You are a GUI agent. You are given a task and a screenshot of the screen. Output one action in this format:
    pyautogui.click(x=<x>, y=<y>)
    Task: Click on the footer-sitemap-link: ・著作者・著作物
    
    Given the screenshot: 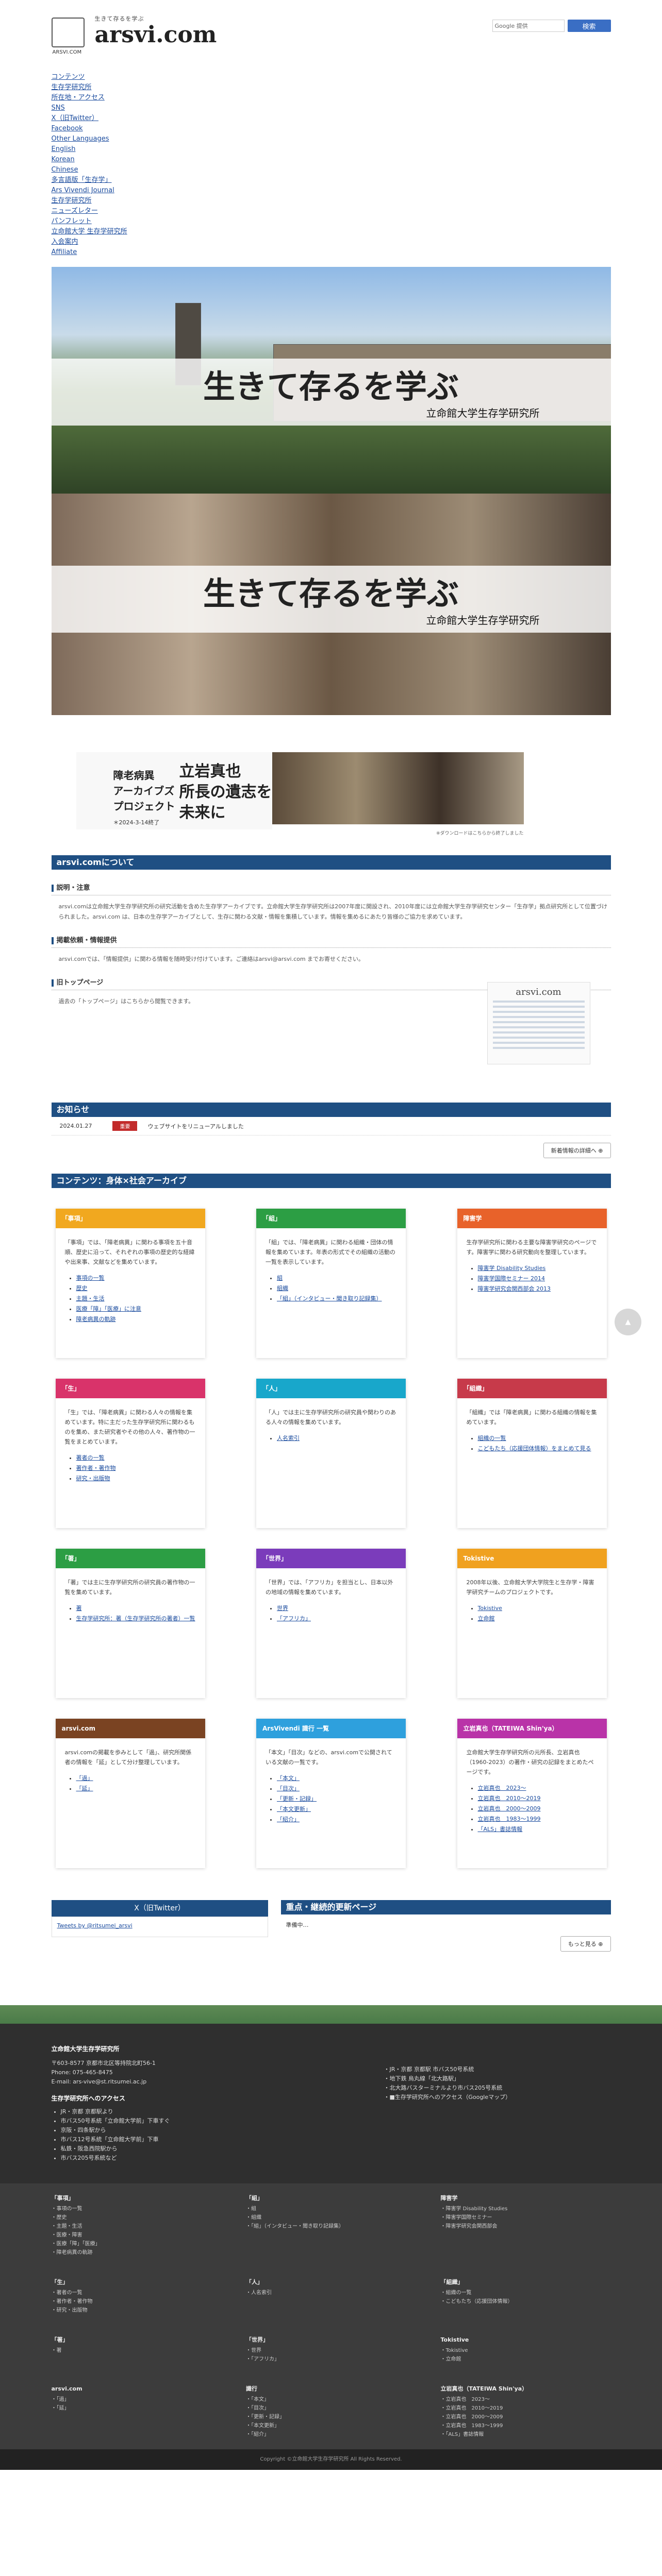 What is the action you would take?
    pyautogui.click(x=137, y=2301)
    